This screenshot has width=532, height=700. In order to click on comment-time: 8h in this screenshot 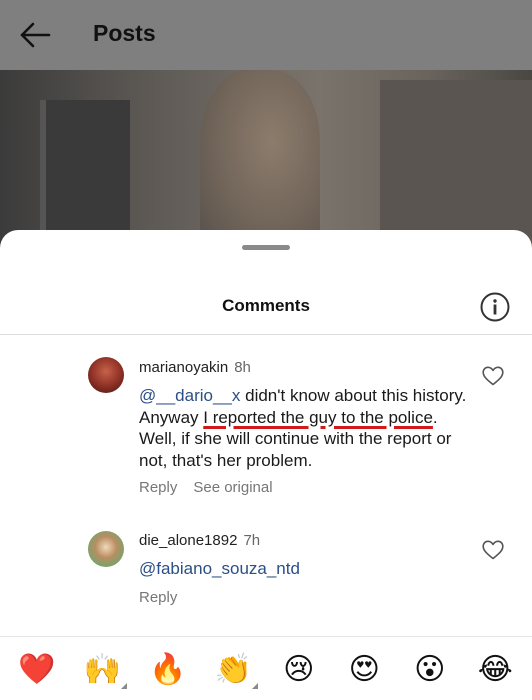, I will do `click(242, 367)`.